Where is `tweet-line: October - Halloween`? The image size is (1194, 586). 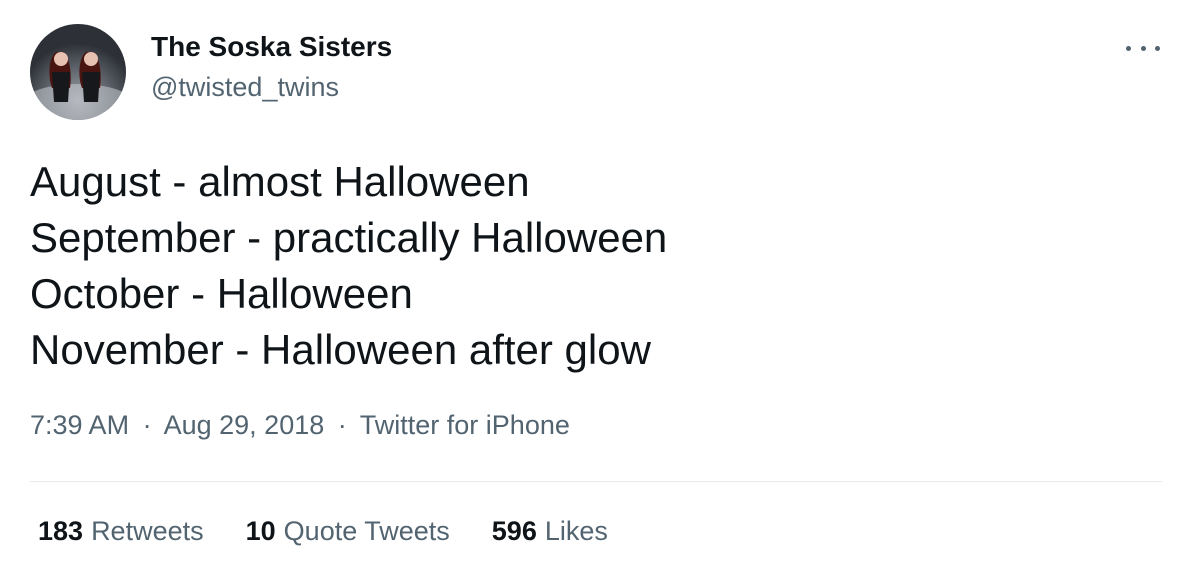
tweet-line: October - Halloween is located at coordinates (221, 293).